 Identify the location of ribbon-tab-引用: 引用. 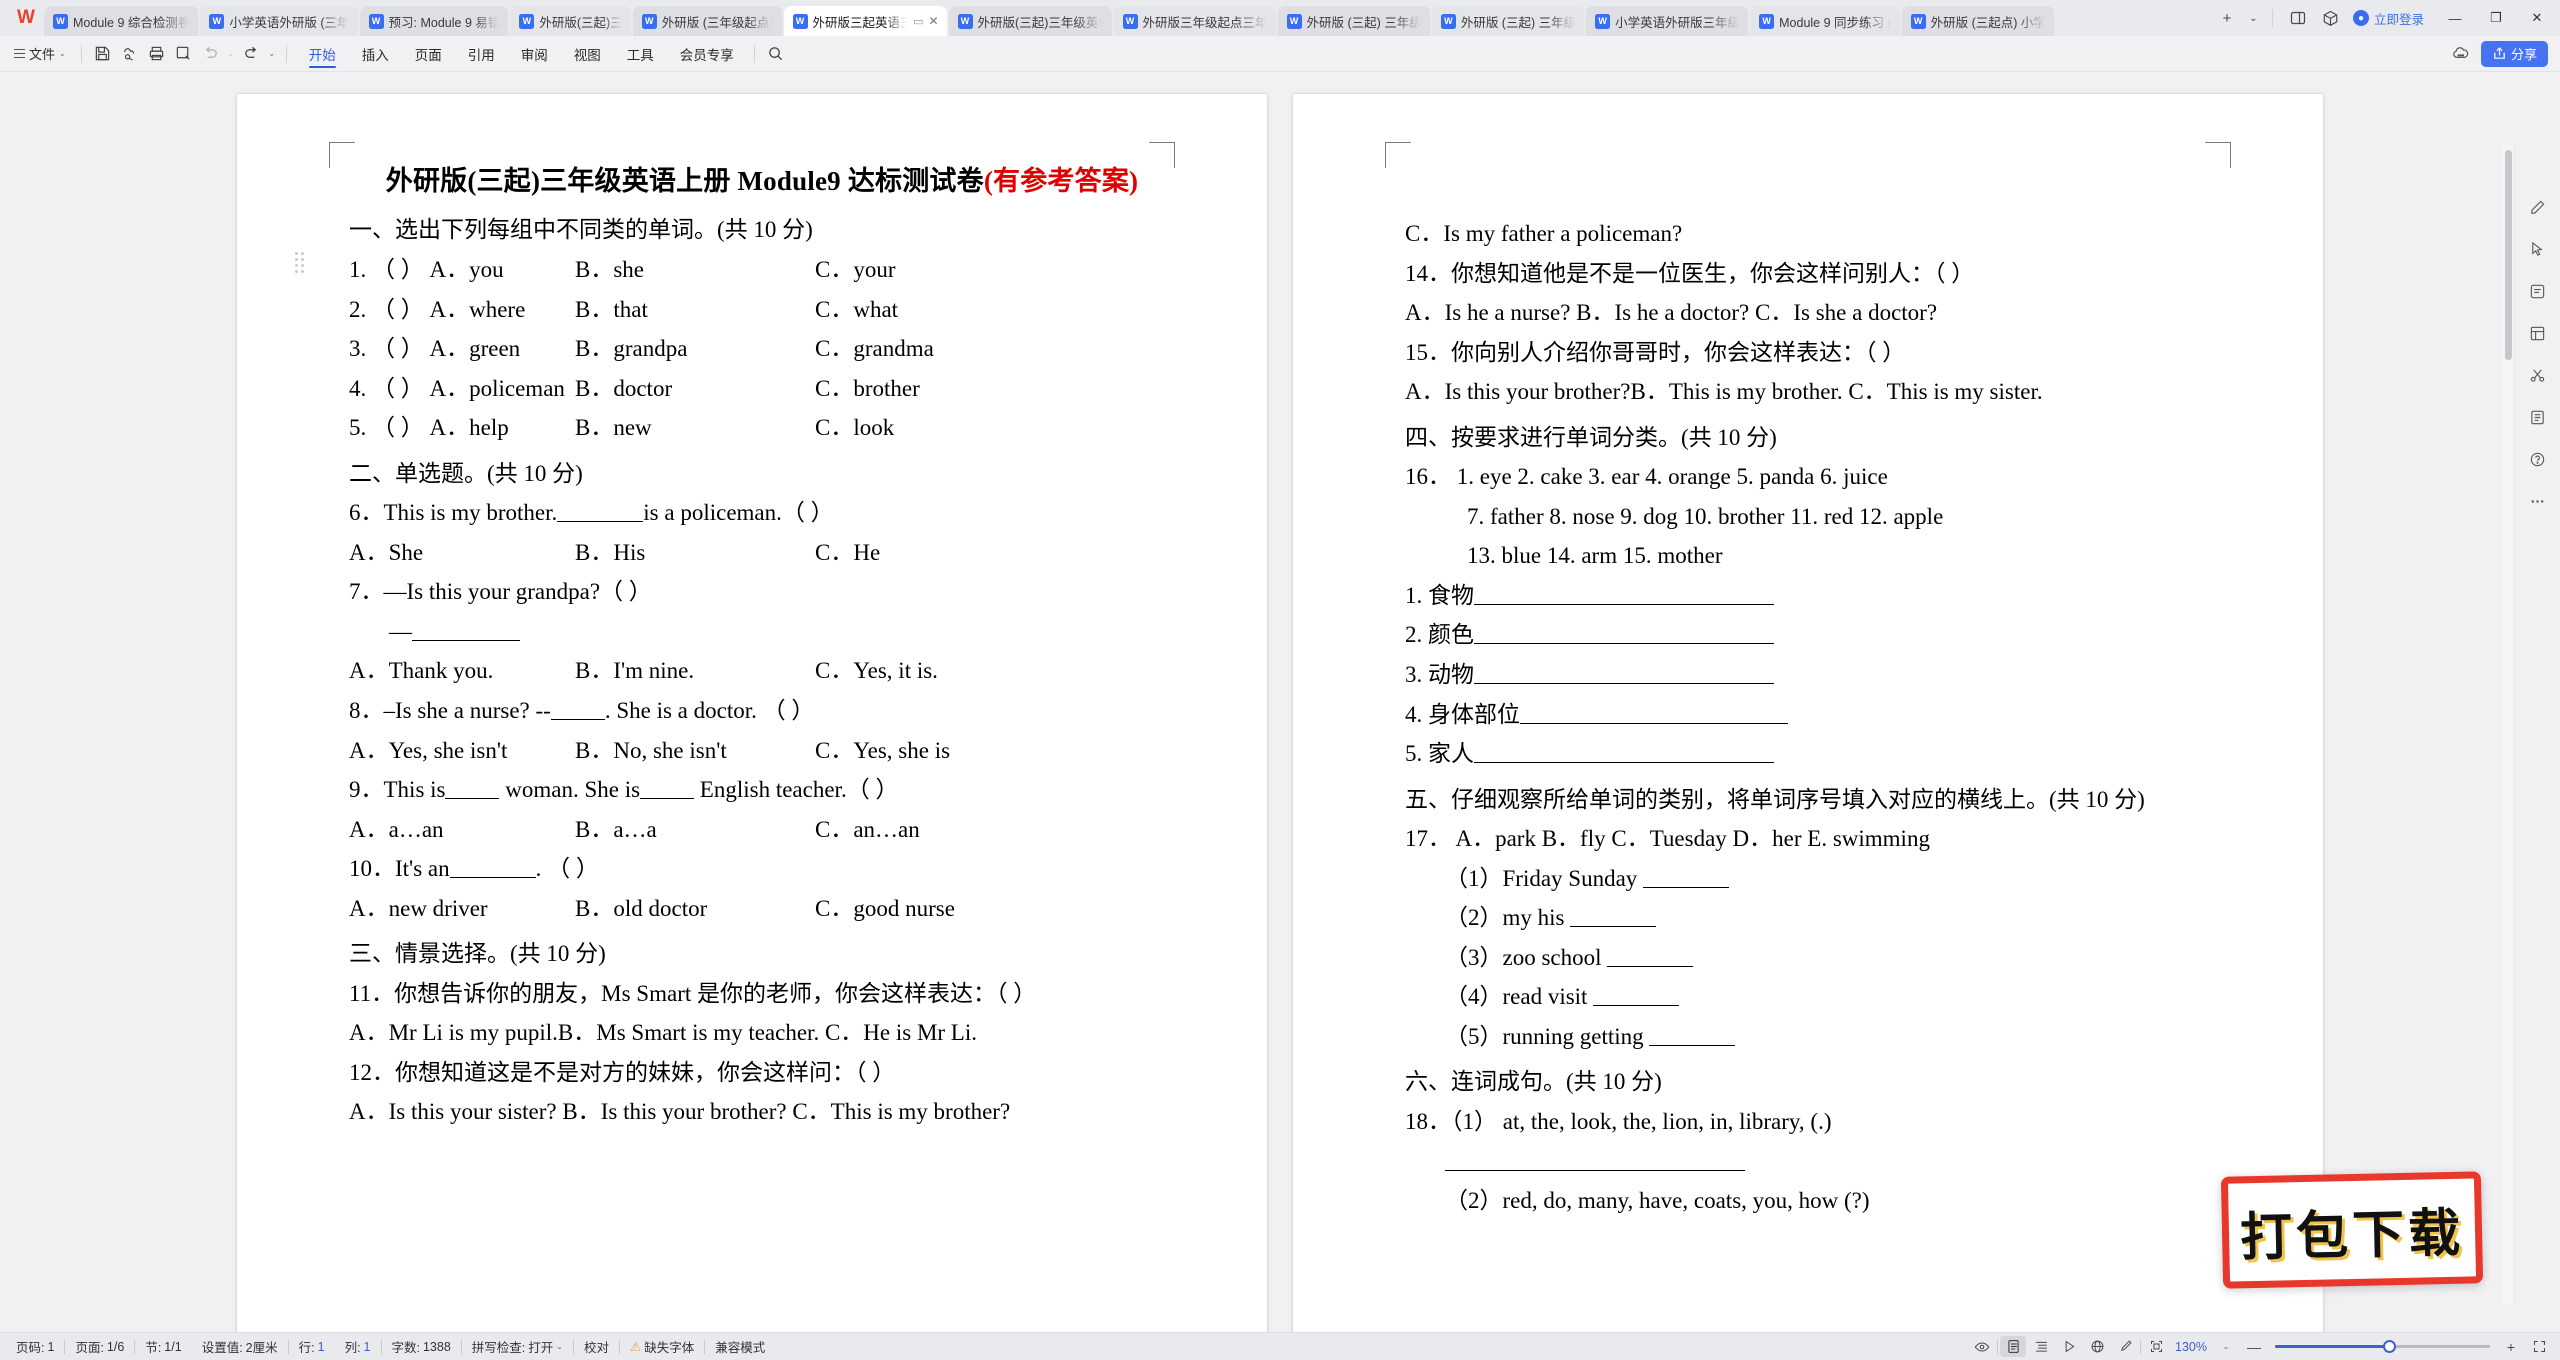
(481, 54).